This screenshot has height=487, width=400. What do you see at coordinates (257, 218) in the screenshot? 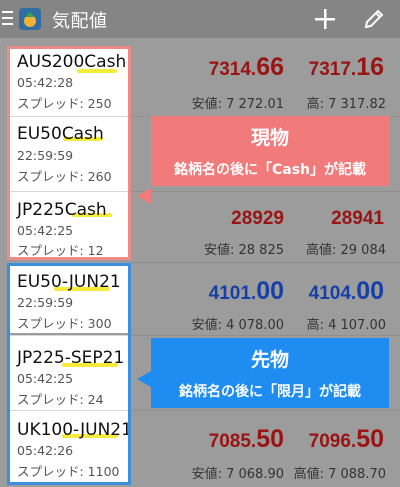
I see `bid-price: 28929` at bounding box center [257, 218].